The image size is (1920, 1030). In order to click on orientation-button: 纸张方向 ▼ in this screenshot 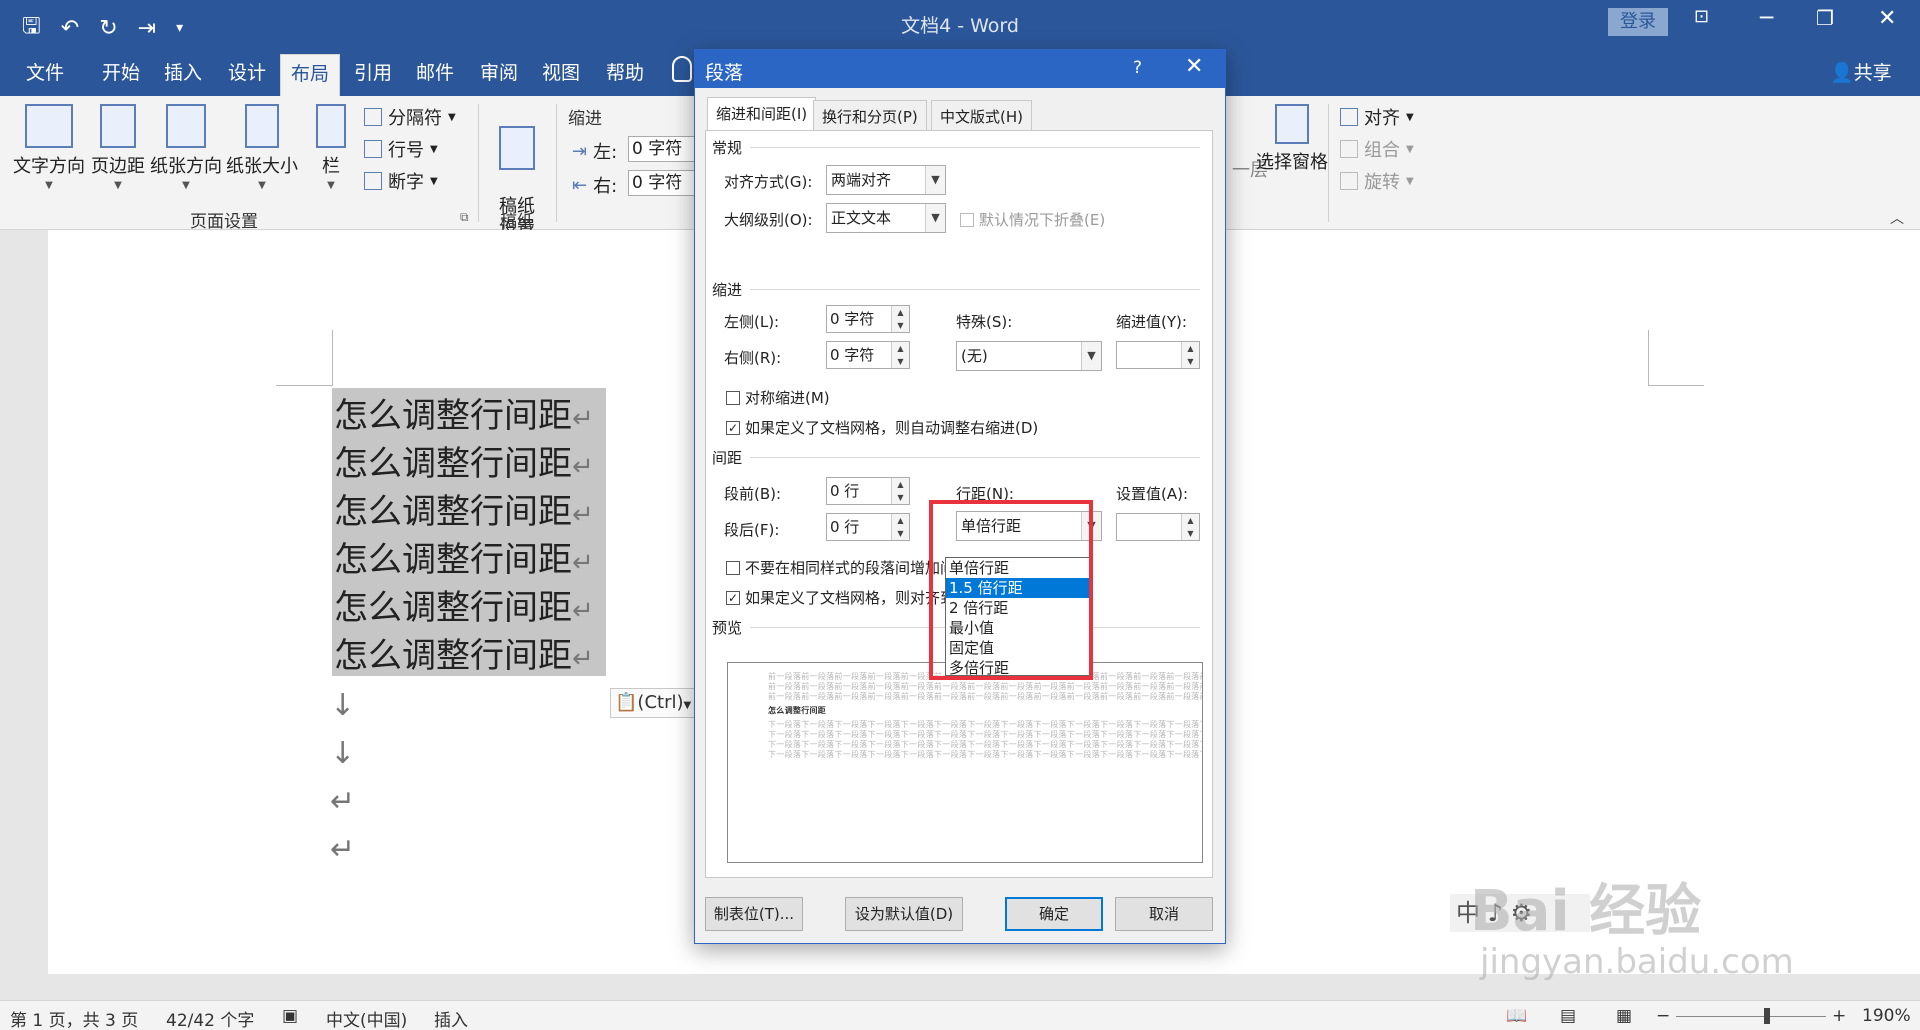, I will do `click(186, 147)`.